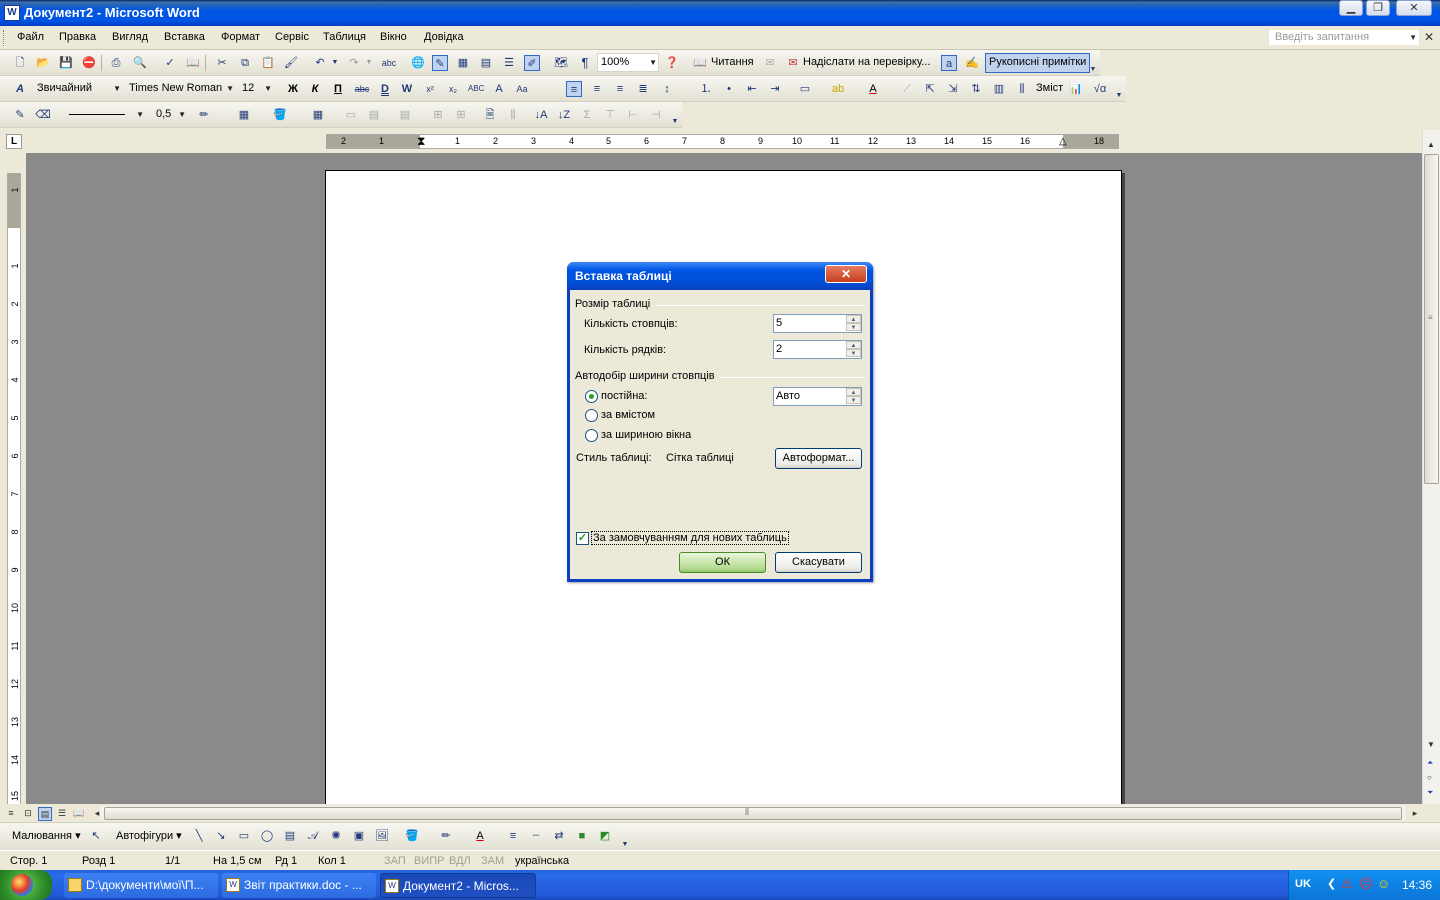 The width and height of the screenshot is (1440, 900). What do you see at coordinates (1431, 744) in the screenshot?
I see `scroll-down-icon: ▼` at bounding box center [1431, 744].